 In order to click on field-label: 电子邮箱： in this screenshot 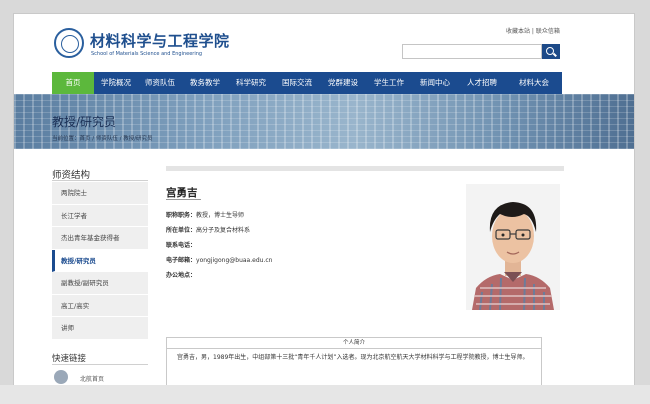, I will do `click(181, 260)`.